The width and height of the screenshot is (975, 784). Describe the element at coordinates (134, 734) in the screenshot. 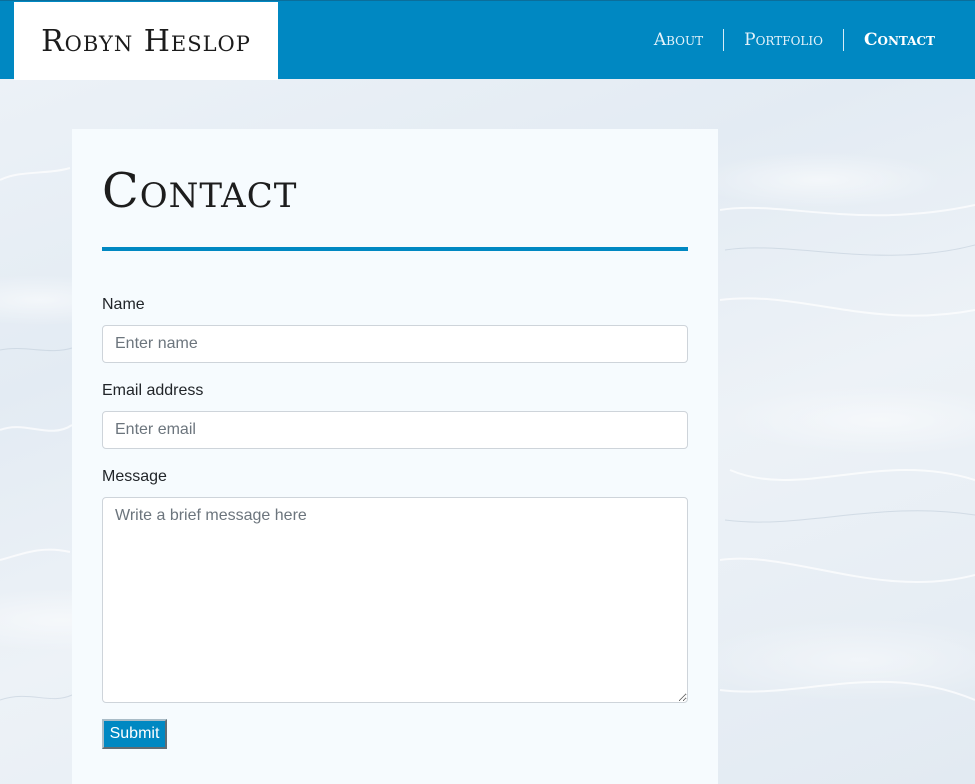

I see `submit-button: Submit` at that location.